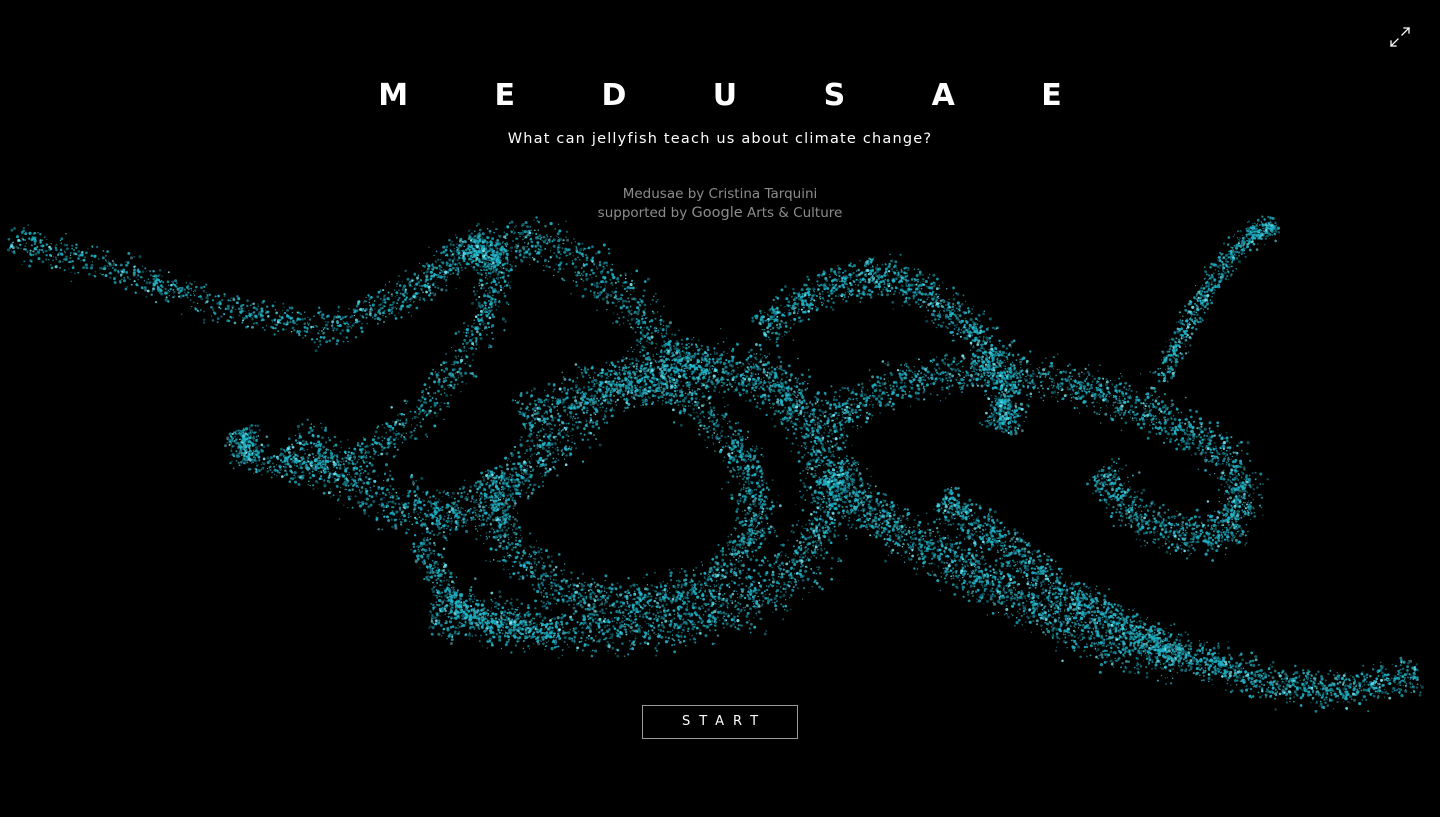 This screenshot has width=1440, height=817. Describe the element at coordinates (720, 96) in the screenshot. I see `page-title: M E D U S A E` at that location.